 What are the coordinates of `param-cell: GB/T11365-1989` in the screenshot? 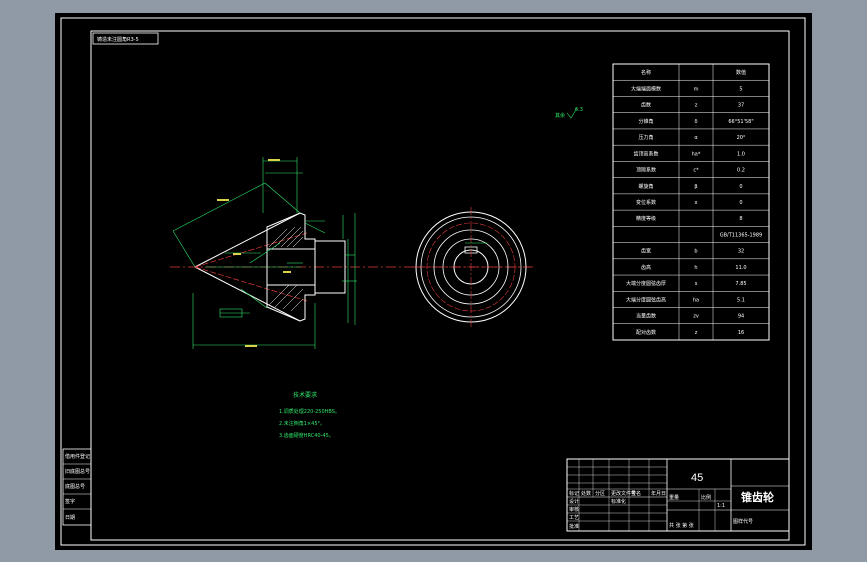 It's located at (741, 235).